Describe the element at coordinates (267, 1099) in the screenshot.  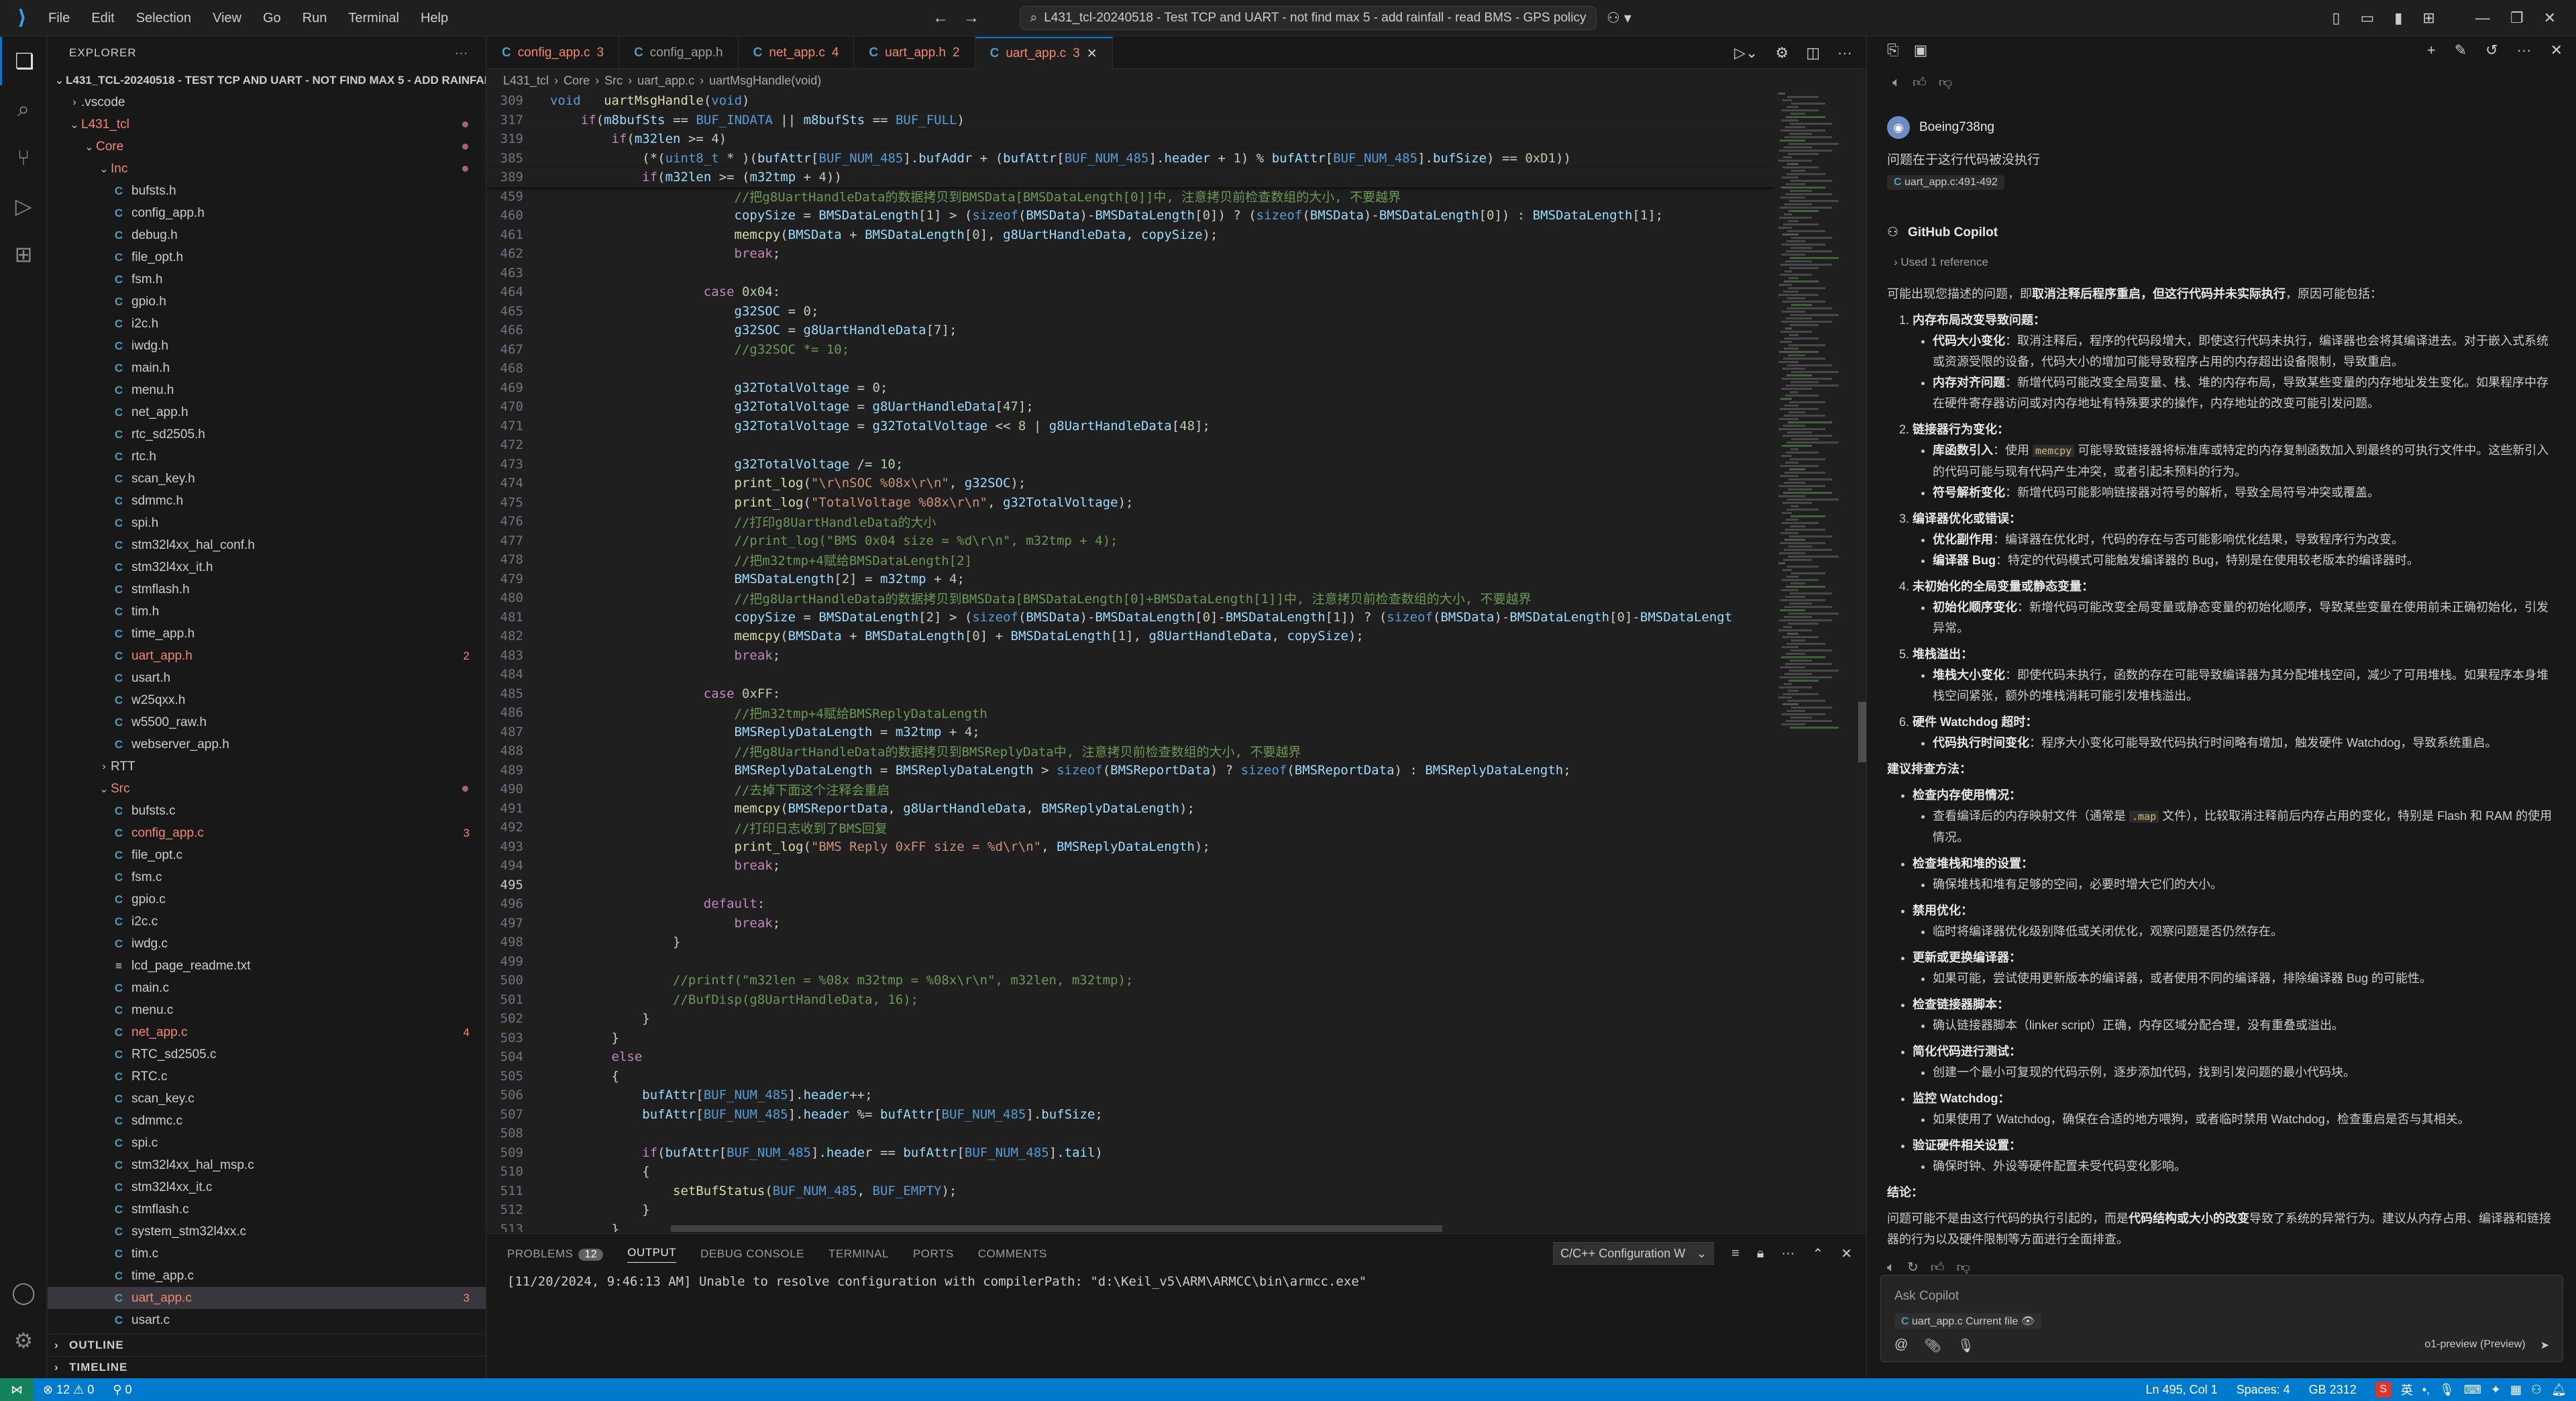
I see `file-item: Cscan_key.c` at that location.